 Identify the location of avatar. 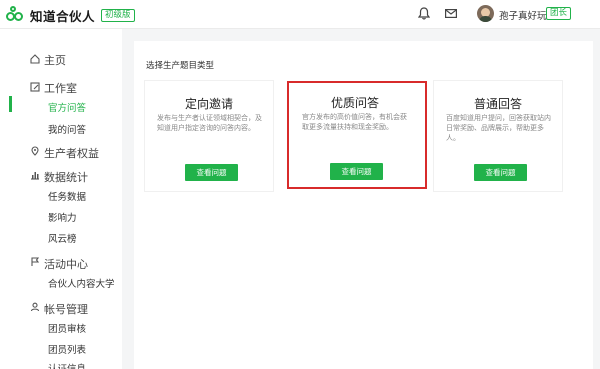
(485, 13).